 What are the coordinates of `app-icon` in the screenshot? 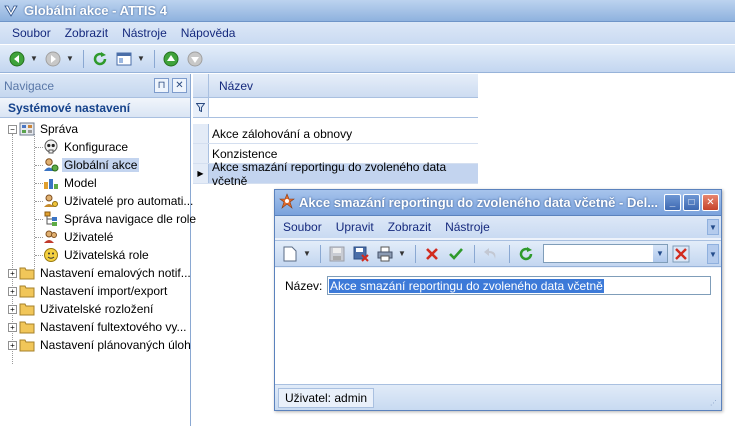 It's located at (11, 11).